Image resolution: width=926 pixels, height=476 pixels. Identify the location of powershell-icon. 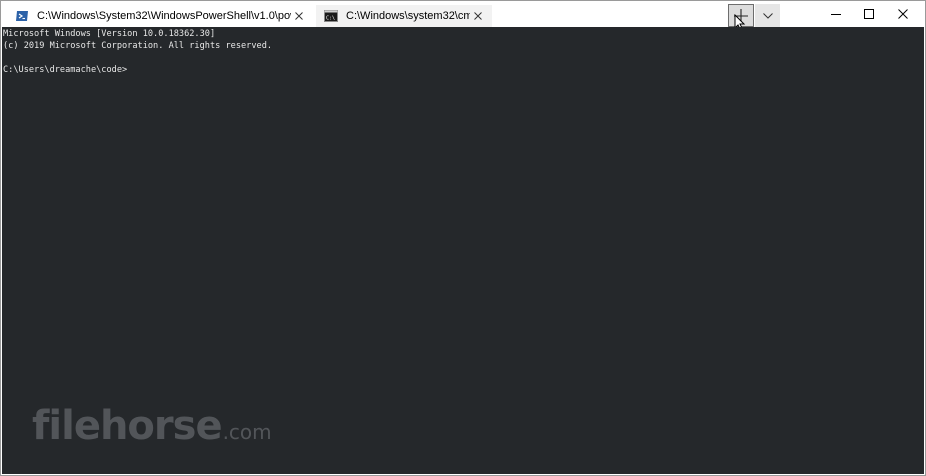
(22, 16).